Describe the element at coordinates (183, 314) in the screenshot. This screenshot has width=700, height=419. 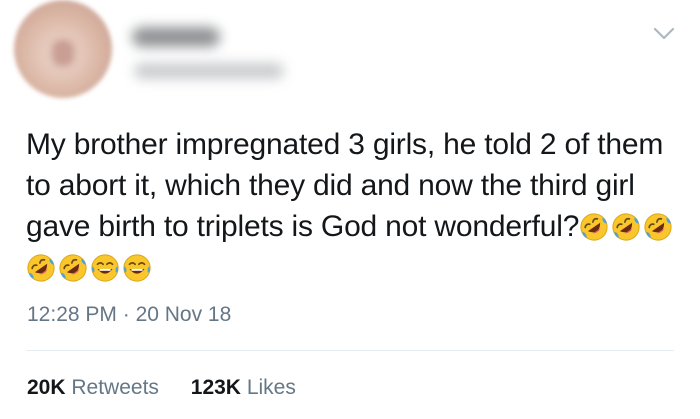
I see `tweet-date: 20 Nov 18` at that location.